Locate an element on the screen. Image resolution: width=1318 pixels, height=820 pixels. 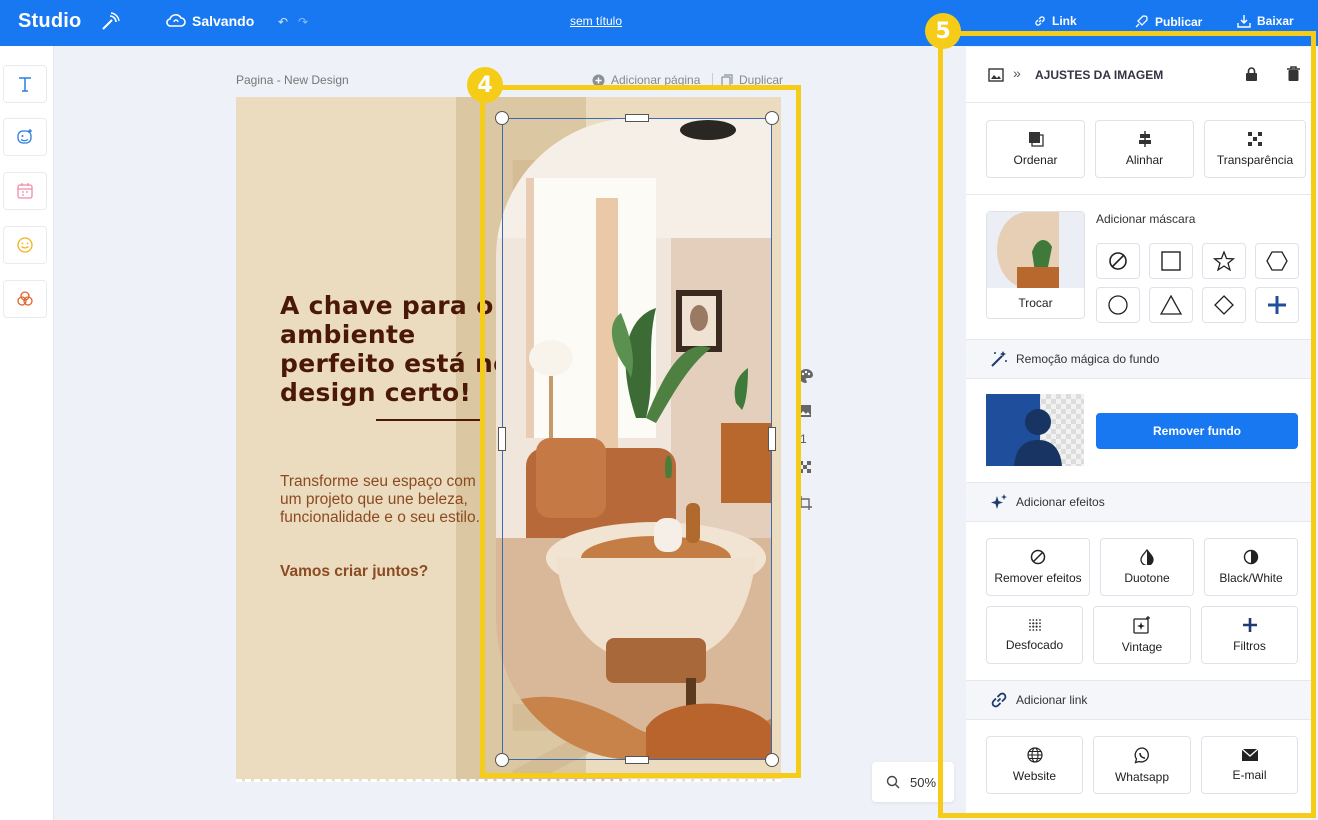
text-icon is located at coordinates (25, 84).